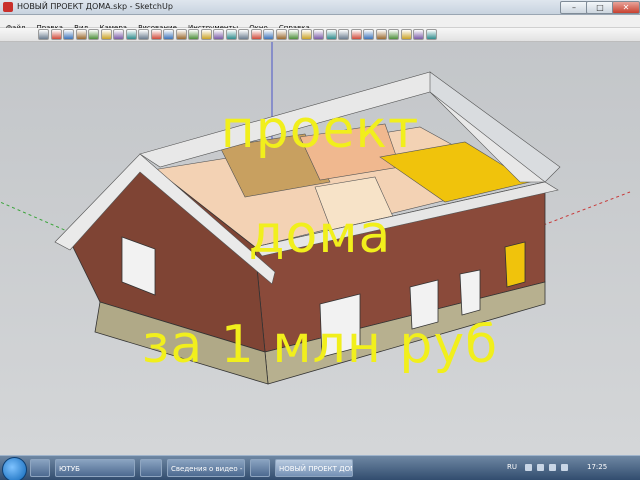 This screenshot has width=640, height=480. Describe the element at coordinates (564, 467) in the screenshot. I see `tray-app-icon` at that location.